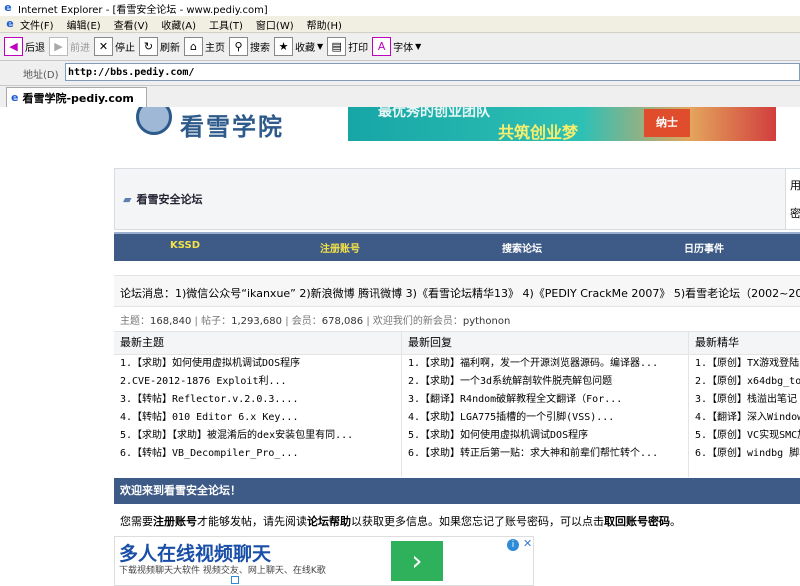 Image resolution: width=800 pixels, height=586 pixels. What do you see at coordinates (15, 97) in the screenshot?
I see `ie-page-icon: e` at bounding box center [15, 97].